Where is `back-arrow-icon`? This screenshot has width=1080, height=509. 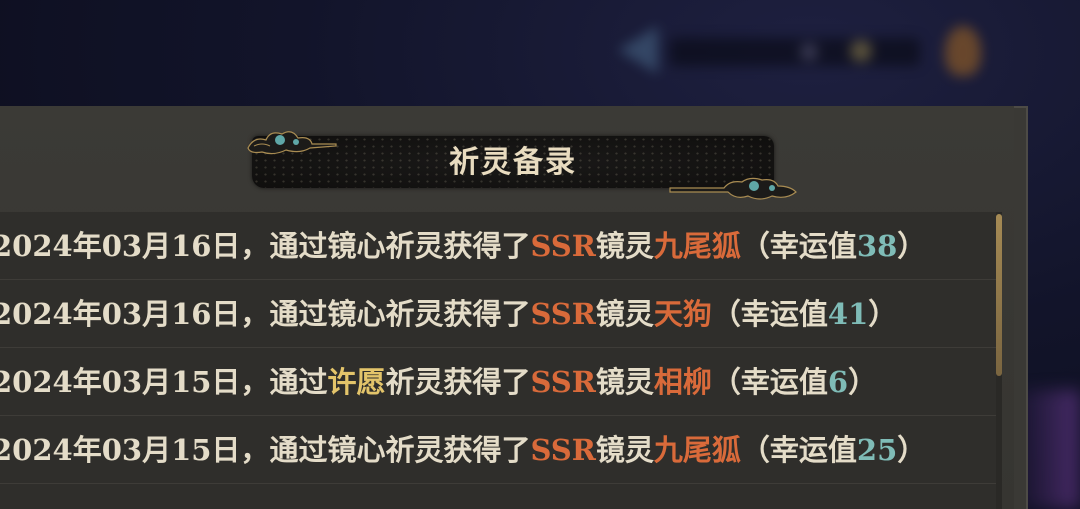
back-arrow-icon is located at coordinates (638, 50).